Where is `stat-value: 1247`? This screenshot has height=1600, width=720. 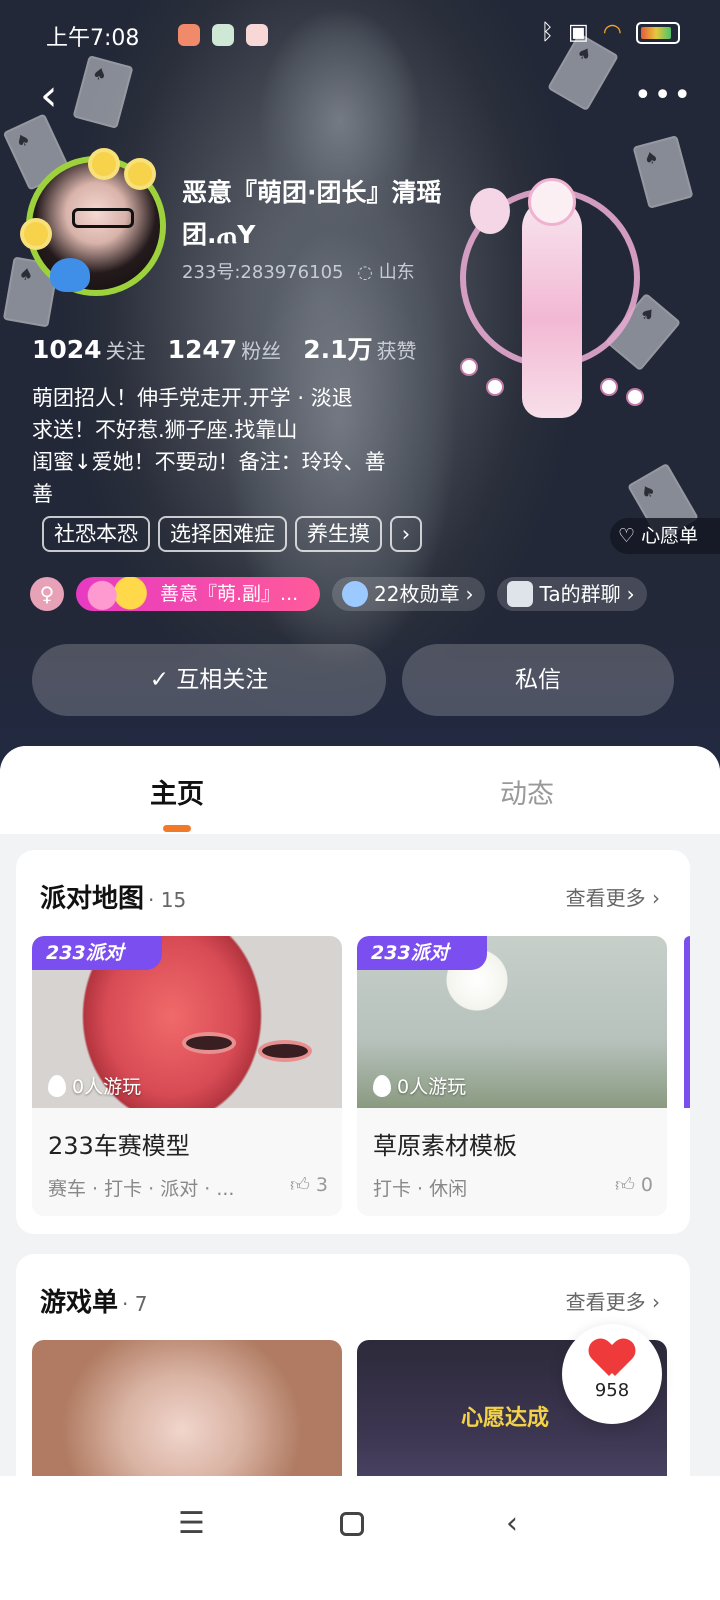
stat-value: 1247 is located at coordinates (202, 349).